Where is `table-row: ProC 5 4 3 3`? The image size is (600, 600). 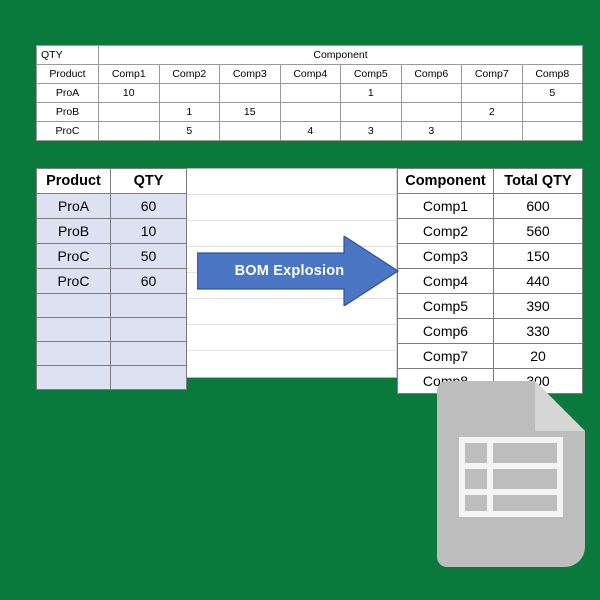 table-row: ProC 5 4 3 3 is located at coordinates (310, 131).